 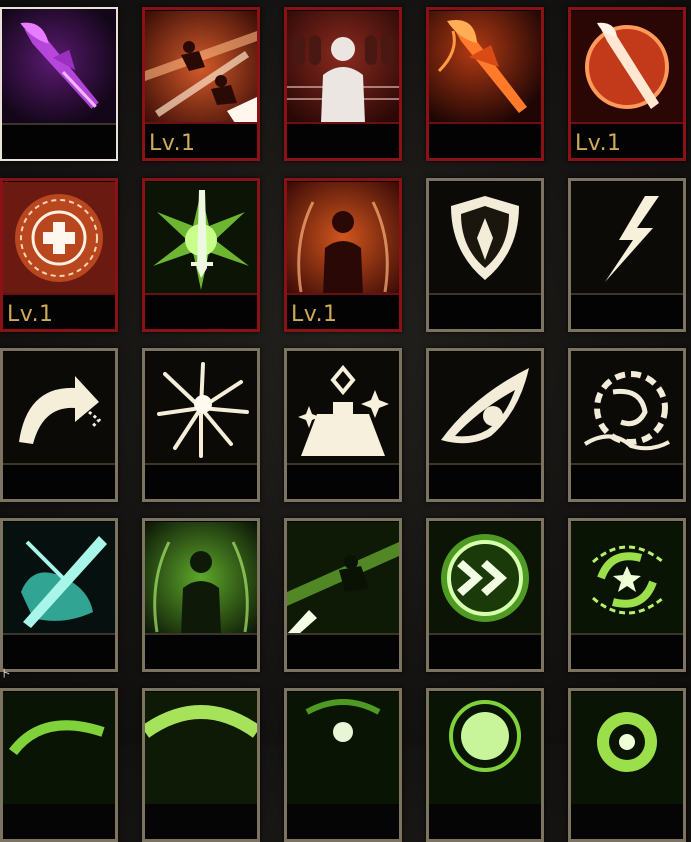 What do you see at coordinates (201, 408) in the screenshot?
I see `star-burst-icon` at bounding box center [201, 408].